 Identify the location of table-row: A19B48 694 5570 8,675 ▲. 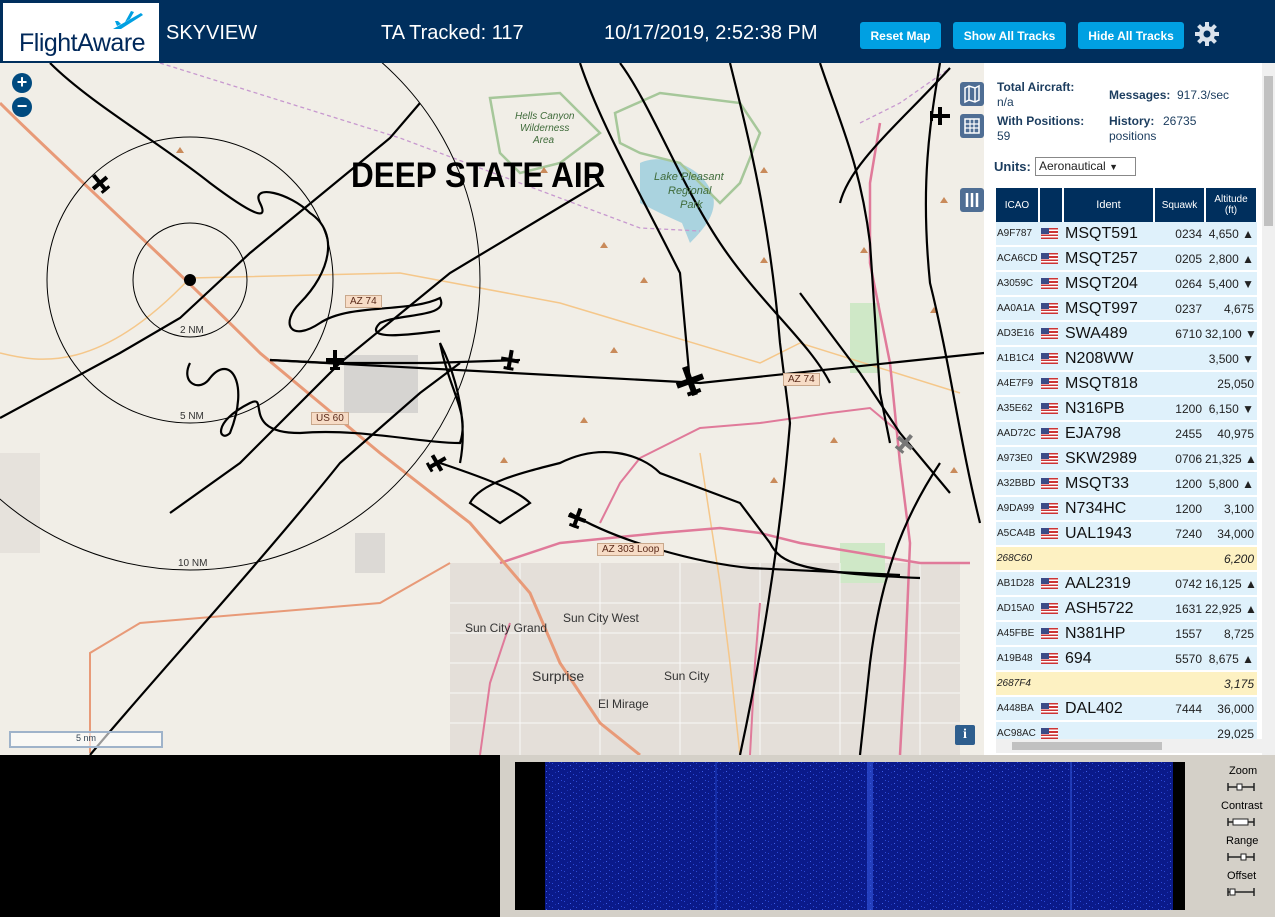
(1126, 659).